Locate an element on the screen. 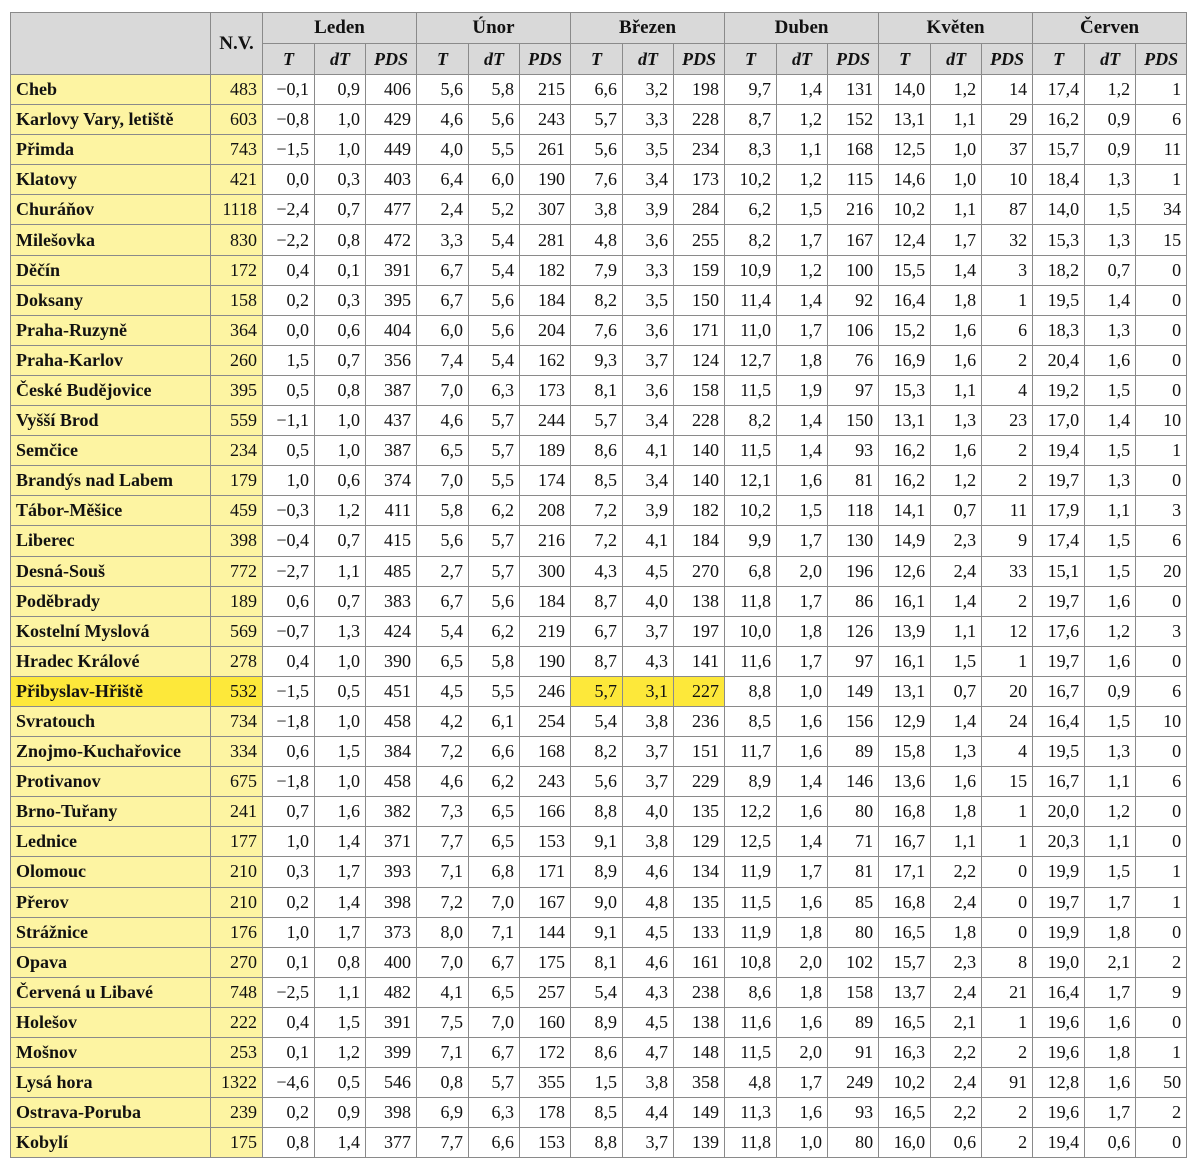 This screenshot has height=1167, width=1200. value-cell: 3,5 is located at coordinates (648, 300).